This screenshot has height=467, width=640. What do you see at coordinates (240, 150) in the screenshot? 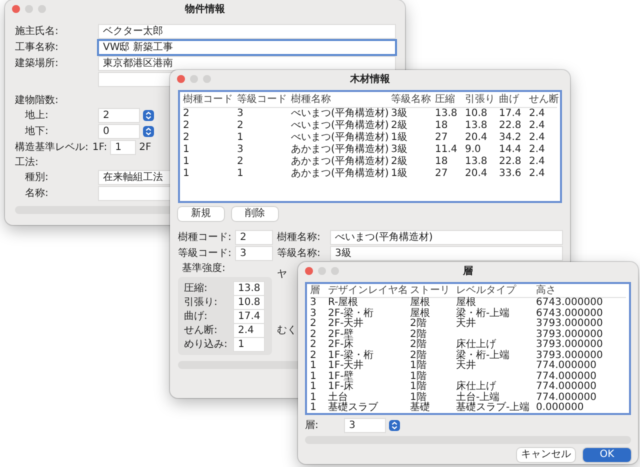
I see `table-cell-text: 3` at bounding box center [240, 150].